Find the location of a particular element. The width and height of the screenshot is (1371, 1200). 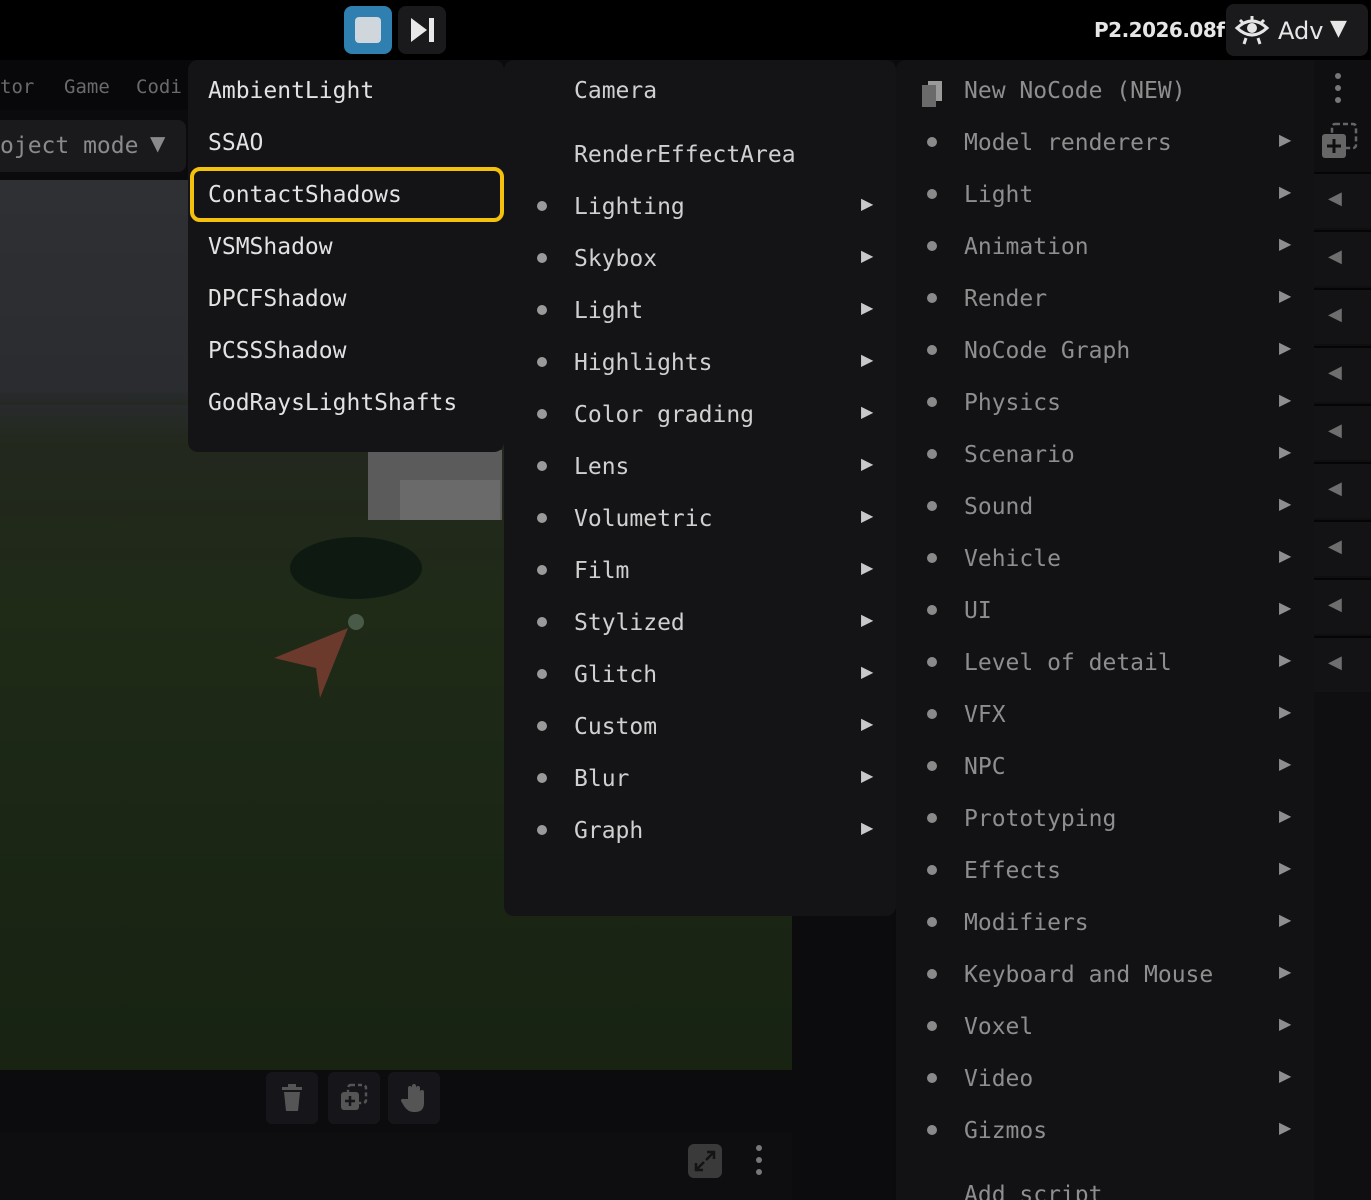

menu-item-color-grading: Color grading ▶ is located at coordinates (700, 414).